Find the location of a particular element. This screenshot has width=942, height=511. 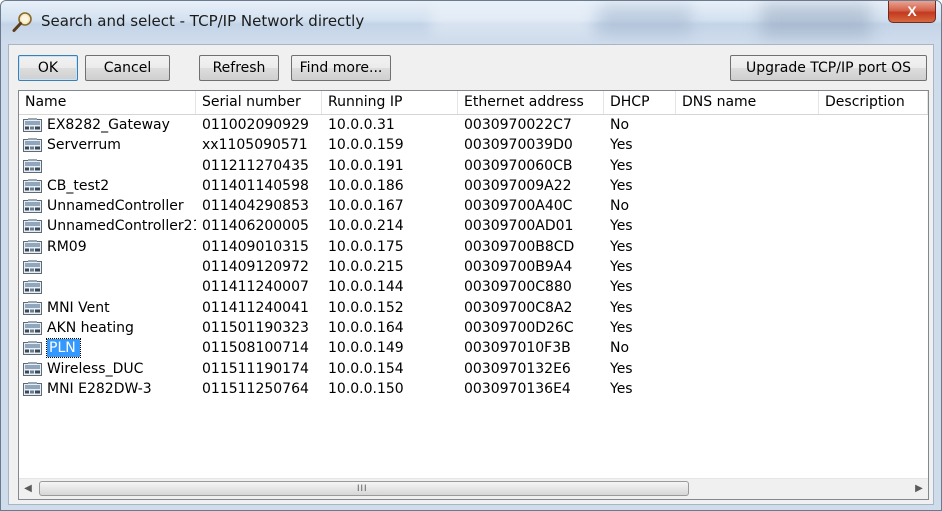

cancel-button: Cancel is located at coordinates (127, 68).